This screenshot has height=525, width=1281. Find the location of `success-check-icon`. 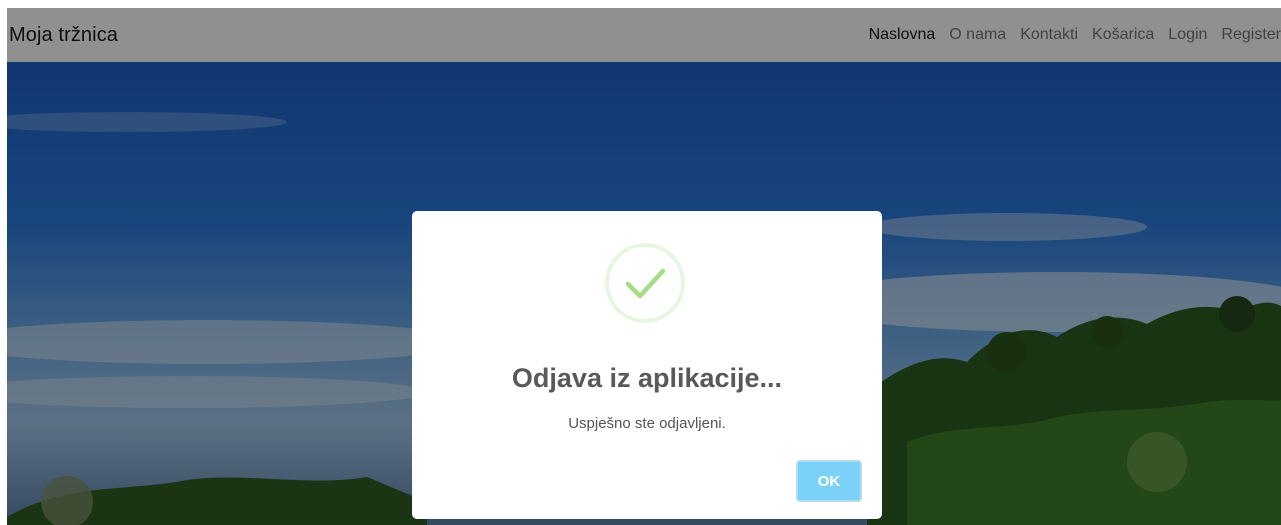

success-check-icon is located at coordinates (645, 283).